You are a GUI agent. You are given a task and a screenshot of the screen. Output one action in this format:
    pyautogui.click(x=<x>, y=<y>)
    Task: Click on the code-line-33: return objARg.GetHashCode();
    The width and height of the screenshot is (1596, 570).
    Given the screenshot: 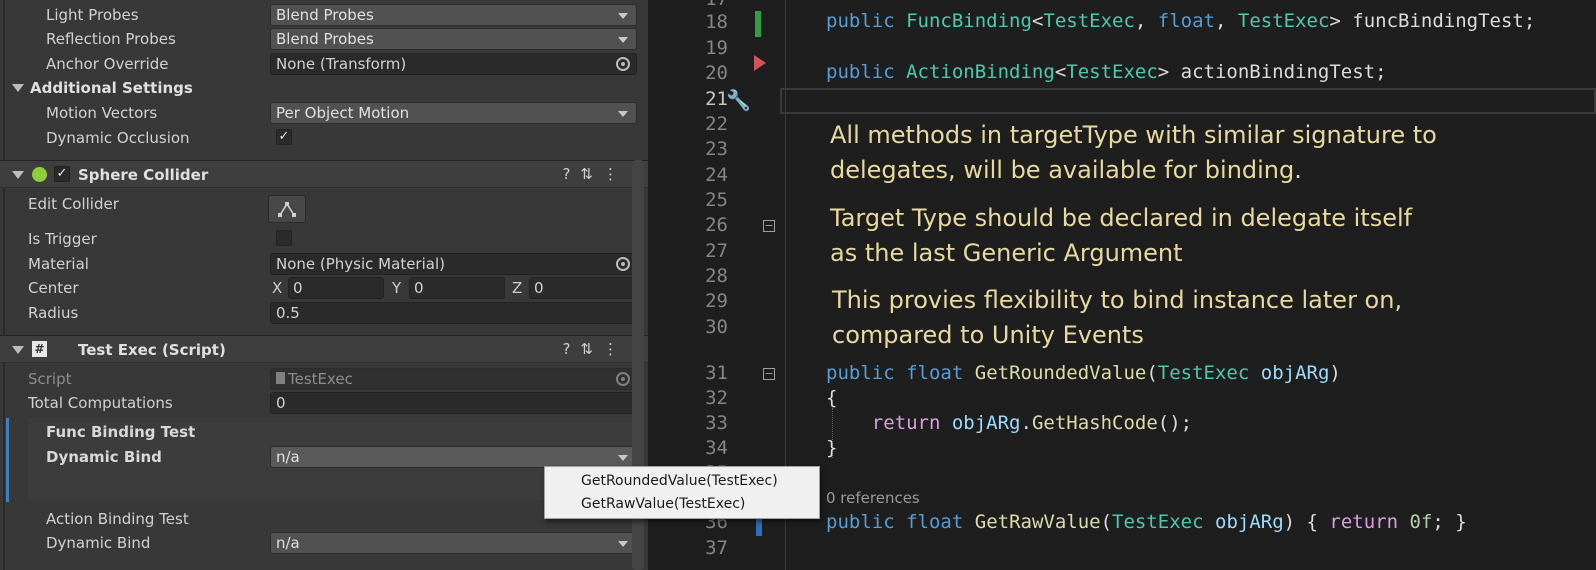 What is the action you would take?
    pyautogui.click(x=1032, y=423)
    